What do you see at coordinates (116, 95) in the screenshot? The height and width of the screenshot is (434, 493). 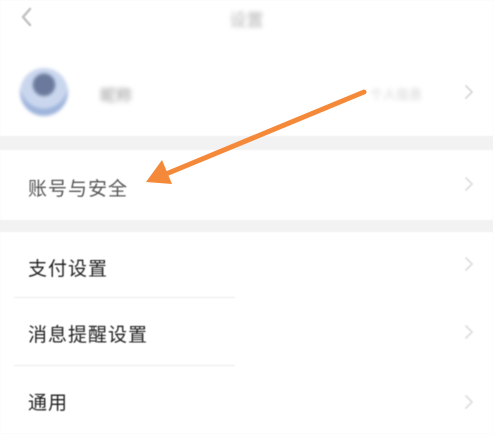 I see `profile-name: 昵称` at bounding box center [116, 95].